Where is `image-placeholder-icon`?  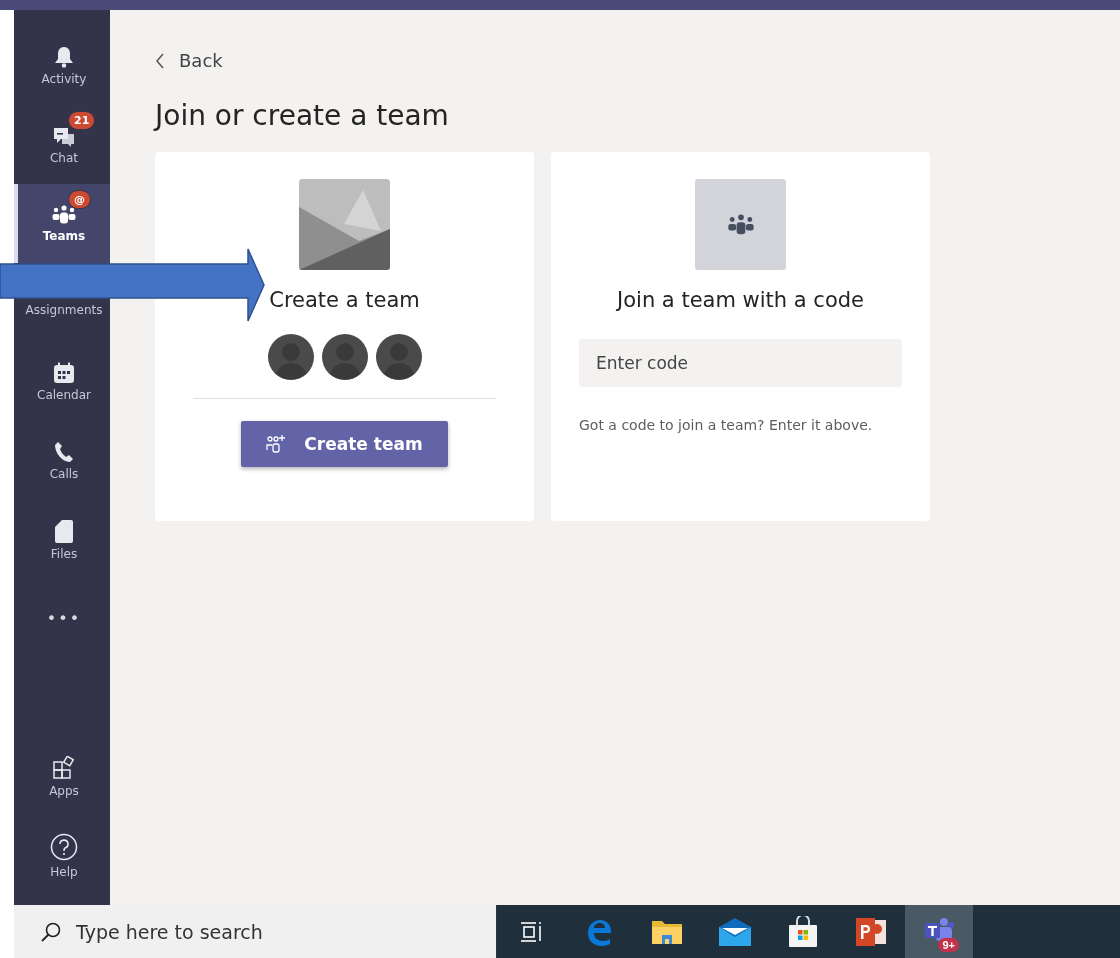
image-placeholder-icon is located at coordinates (344, 224).